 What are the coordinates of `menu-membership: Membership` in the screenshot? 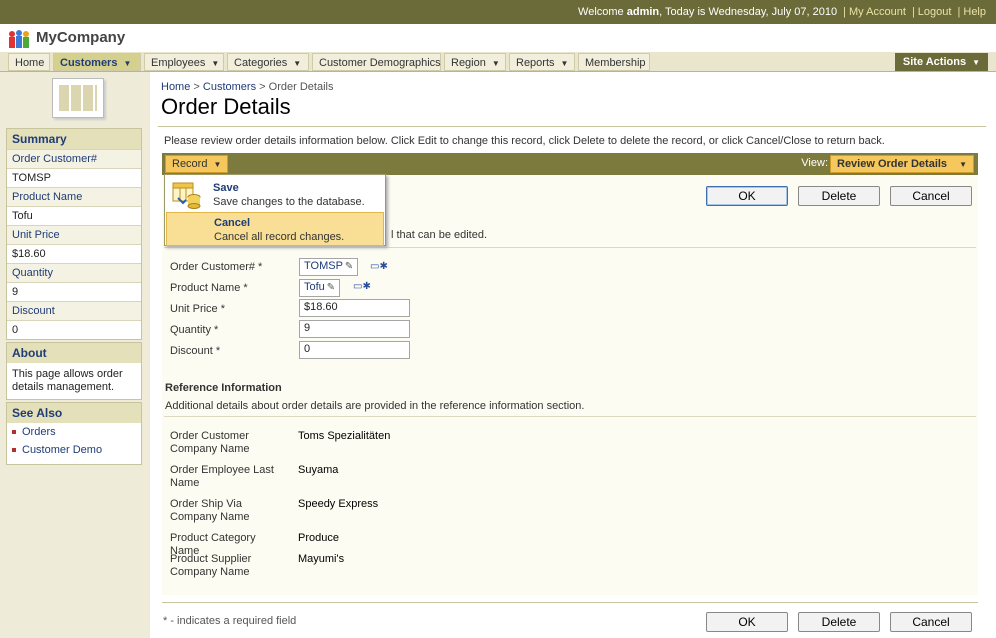 It's located at (614, 62).